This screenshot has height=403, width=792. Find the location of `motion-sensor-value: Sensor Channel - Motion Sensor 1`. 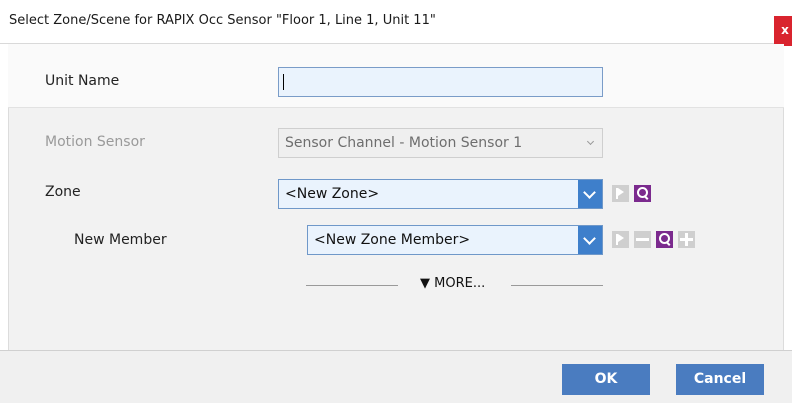

motion-sensor-value: Sensor Channel - Motion Sensor 1 is located at coordinates (404, 143).